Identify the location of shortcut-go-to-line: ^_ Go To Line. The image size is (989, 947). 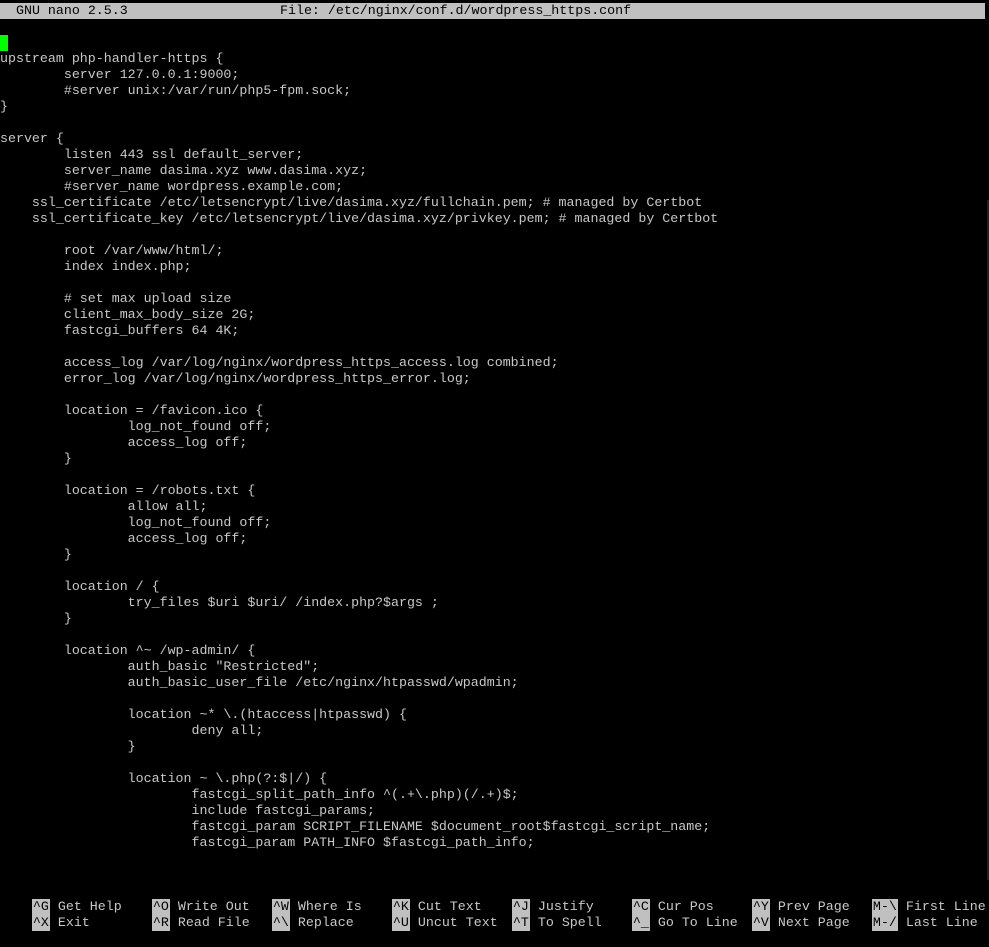
(669, 915).